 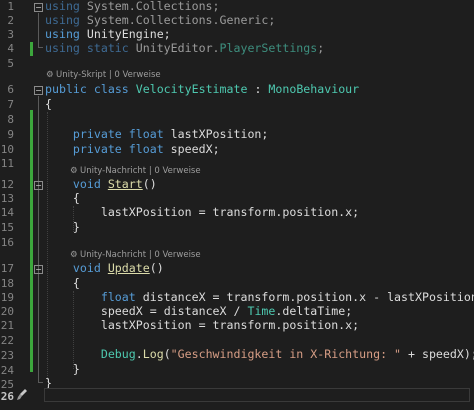 I want to click on token-punct: (, so click(x=167, y=354).